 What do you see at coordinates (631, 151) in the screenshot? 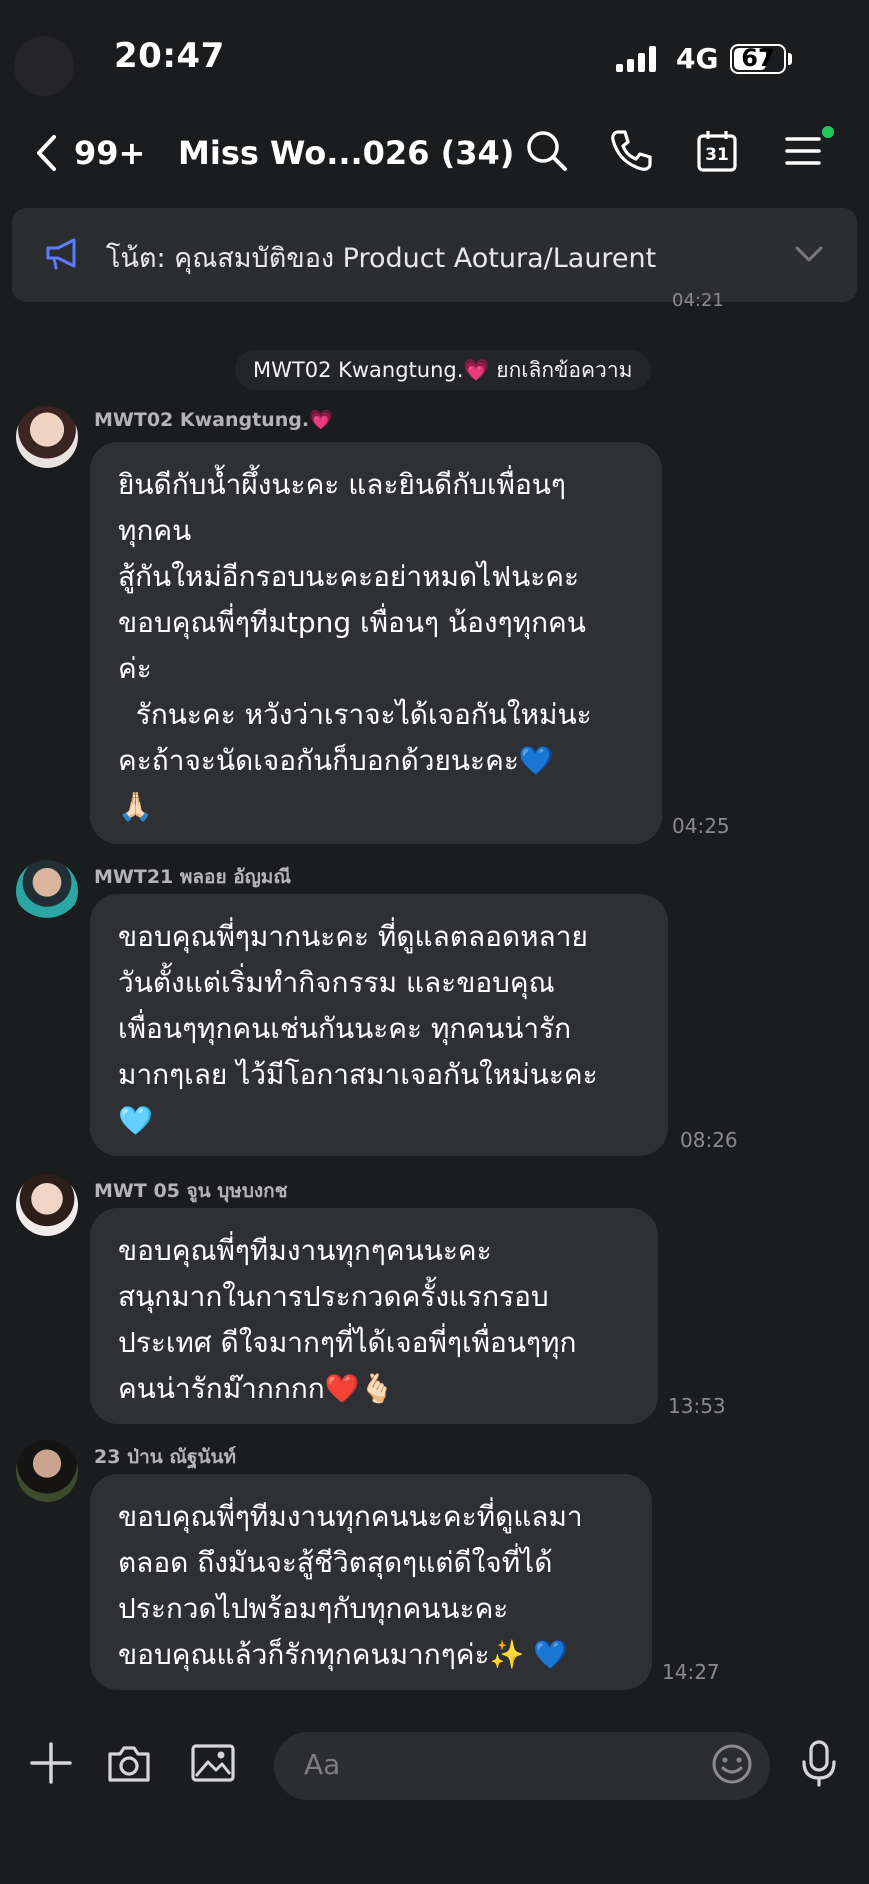
I see `phone-icon` at bounding box center [631, 151].